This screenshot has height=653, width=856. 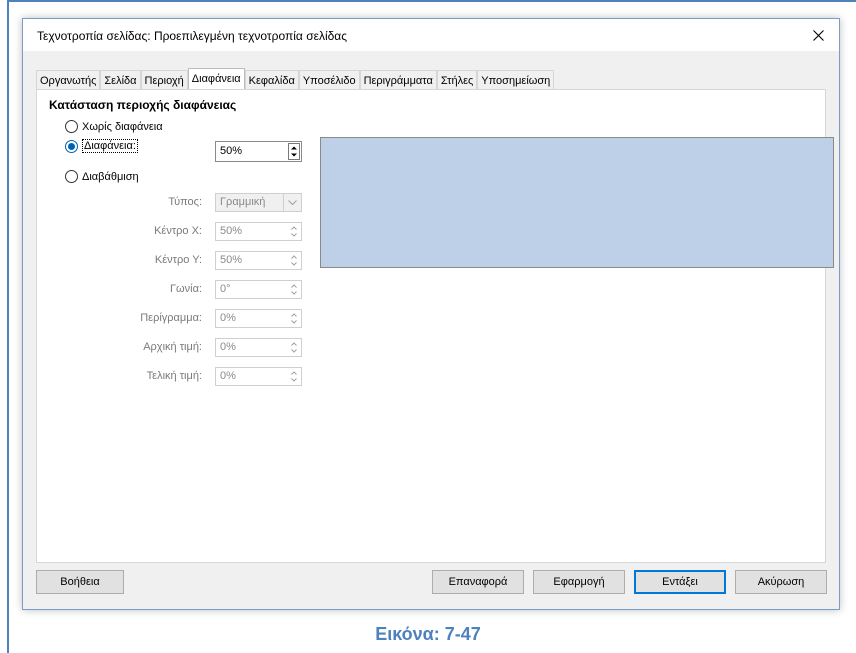 What do you see at coordinates (231, 231) in the screenshot?
I see `center-x-value: 50%` at bounding box center [231, 231].